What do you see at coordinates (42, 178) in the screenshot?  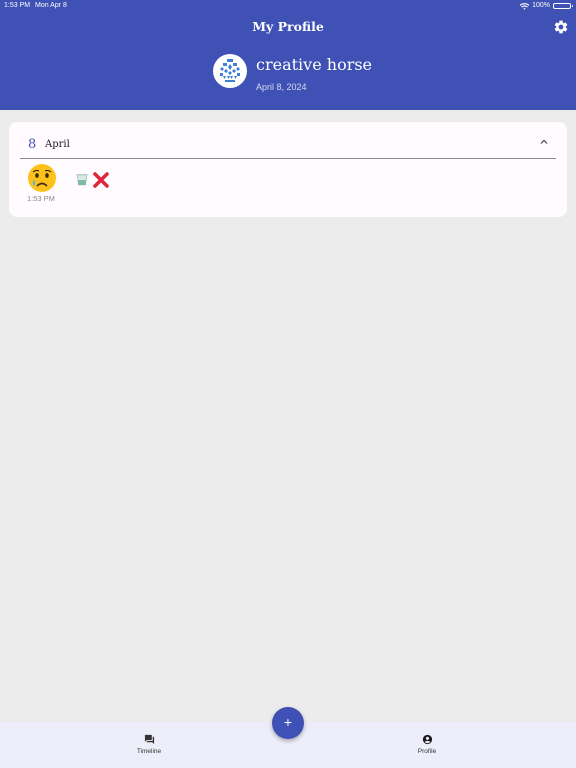 I see `crying-face-emoji-icon` at bounding box center [42, 178].